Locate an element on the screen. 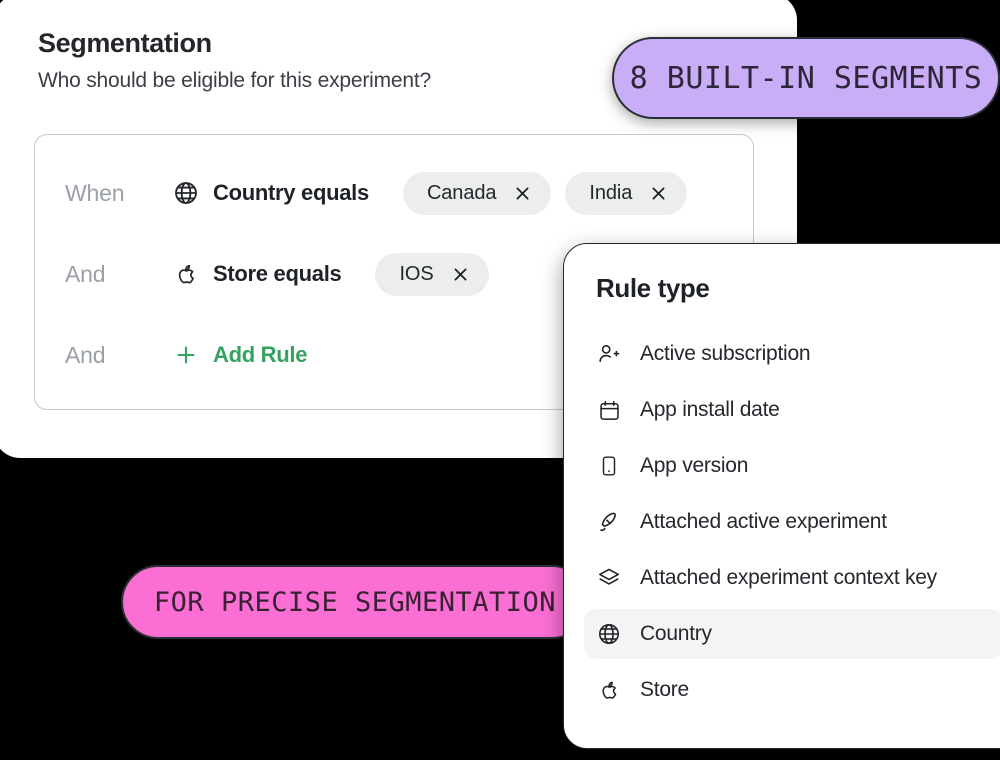 This screenshot has width=1000, height=760. rule-type-label: App version is located at coordinates (694, 465).